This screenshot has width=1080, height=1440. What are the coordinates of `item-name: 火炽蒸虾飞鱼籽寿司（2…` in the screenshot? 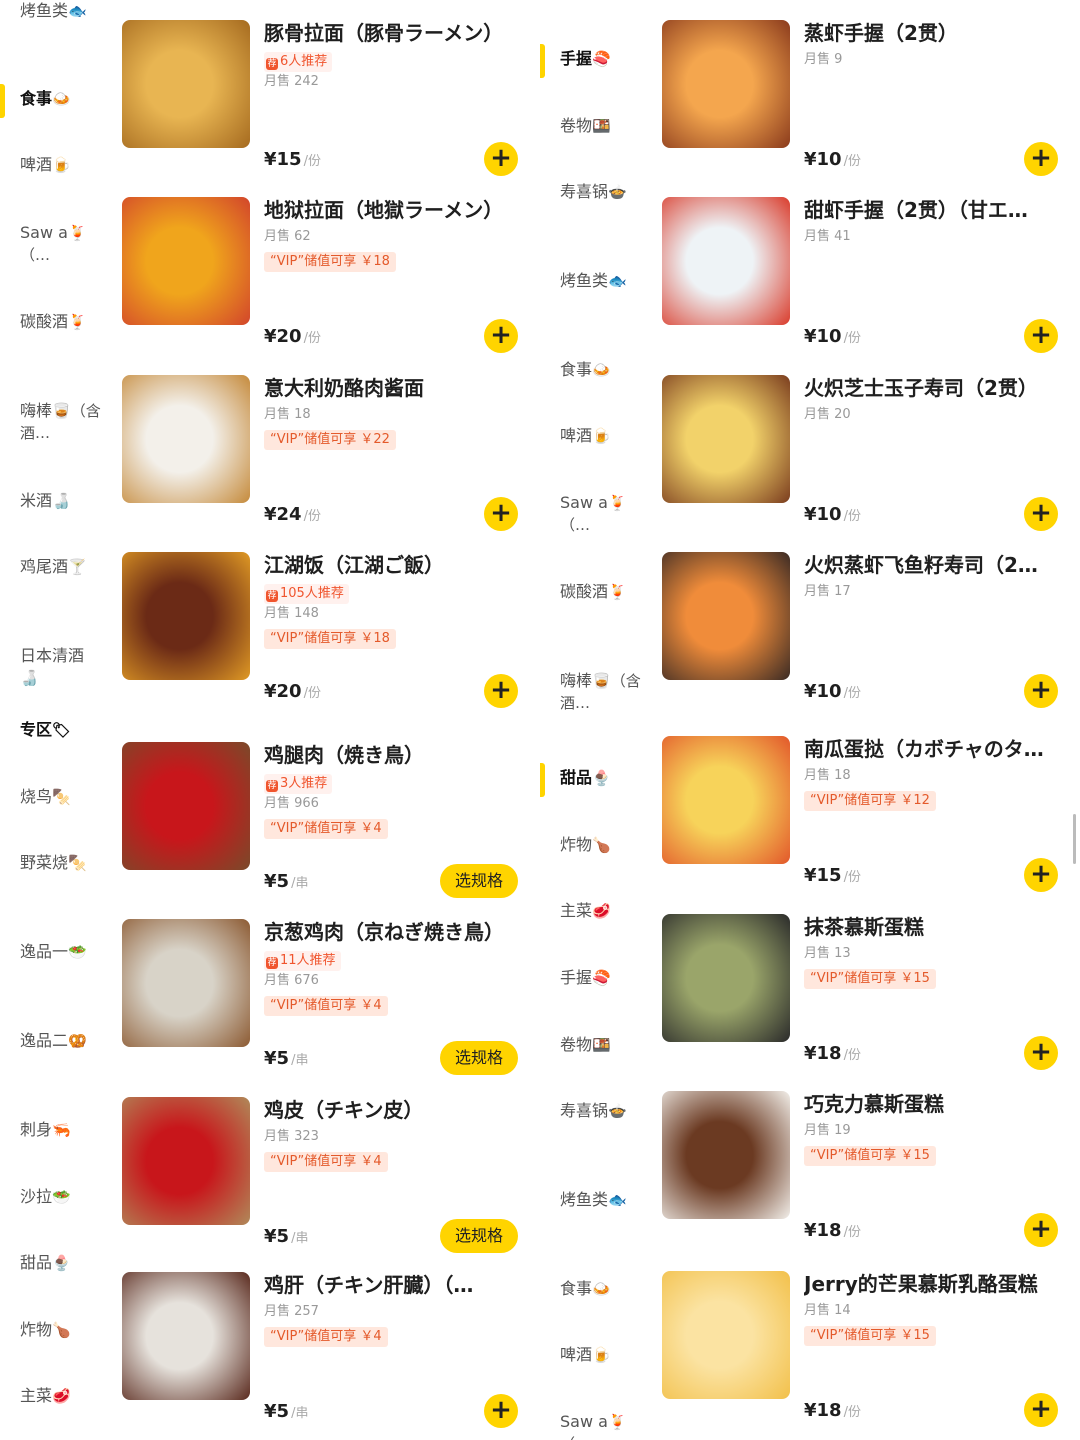 It's located at (935, 565).